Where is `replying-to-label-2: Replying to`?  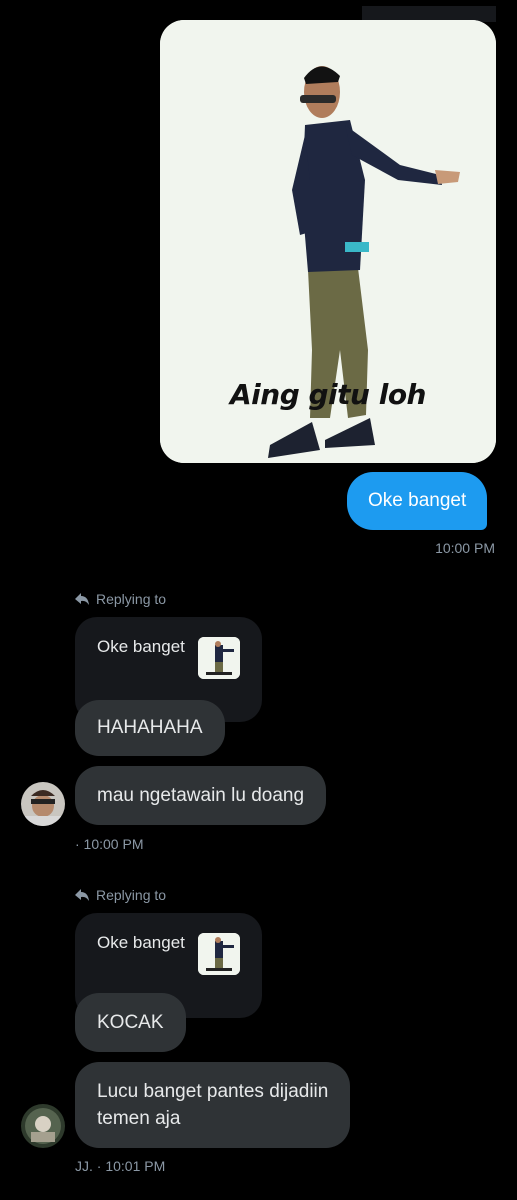
replying-to-label-2: Replying to is located at coordinates (120, 895).